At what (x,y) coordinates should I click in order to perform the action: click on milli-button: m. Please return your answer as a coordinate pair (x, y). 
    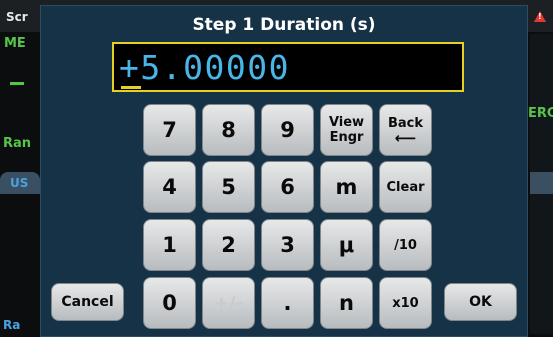
    Looking at the image, I should click on (346, 187).